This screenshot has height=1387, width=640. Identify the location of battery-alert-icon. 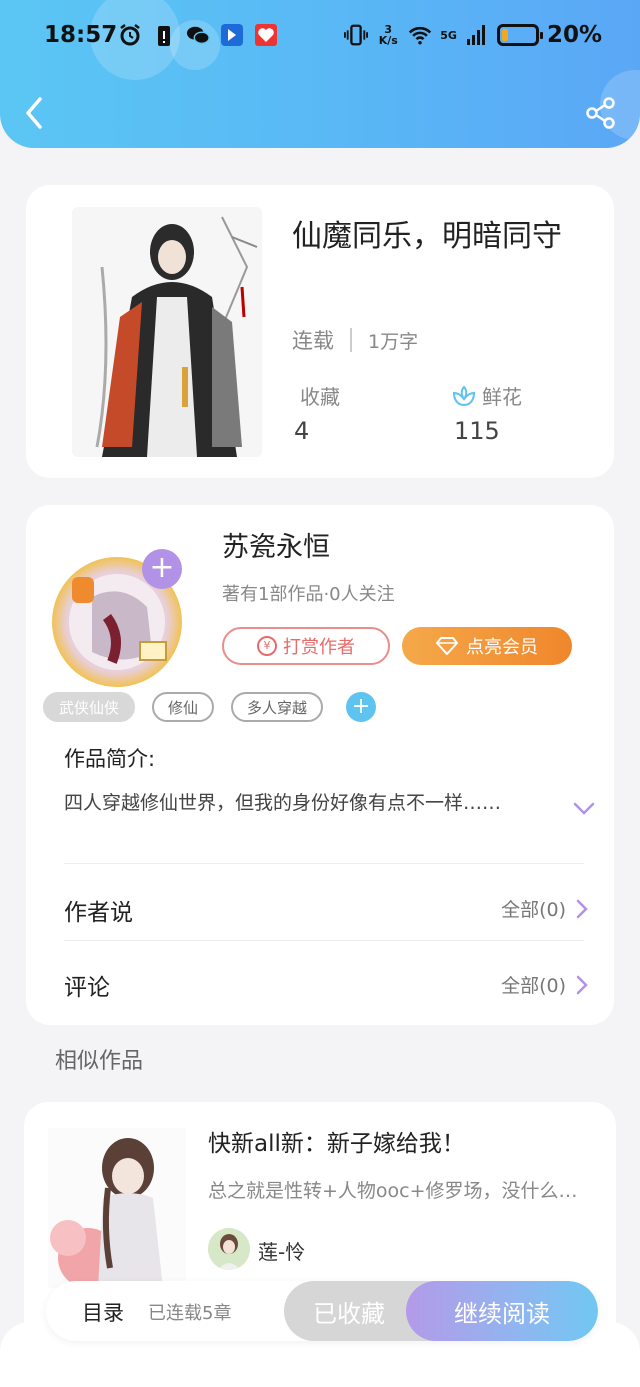
(164, 35).